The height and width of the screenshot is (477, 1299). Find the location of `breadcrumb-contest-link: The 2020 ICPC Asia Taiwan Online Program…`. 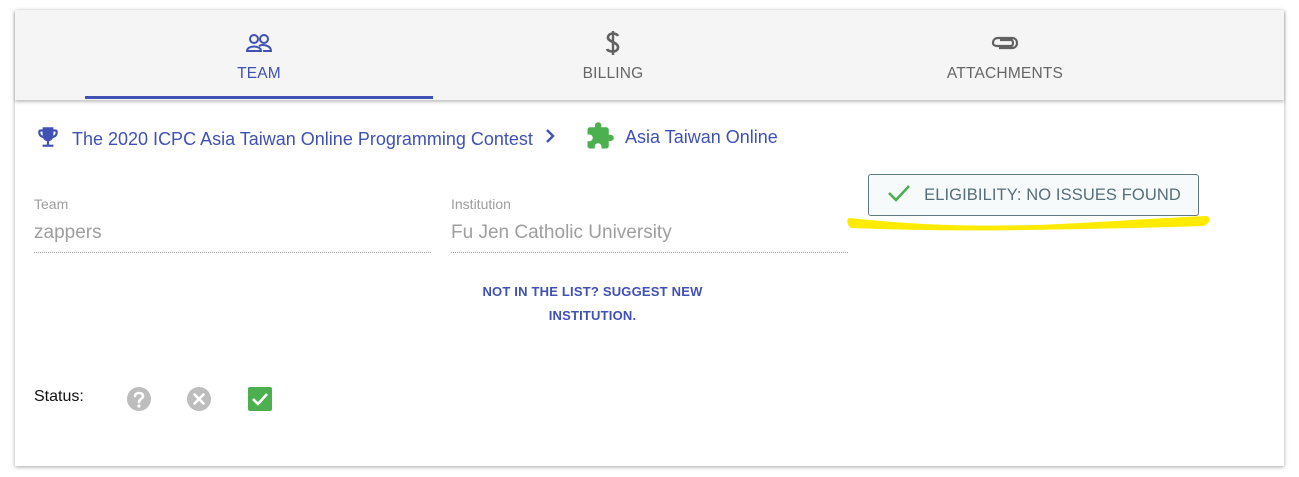

breadcrumb-contest-link: The 2020 ICPC Asia Taiwan Online Program… is located at coordinates (302, 139).